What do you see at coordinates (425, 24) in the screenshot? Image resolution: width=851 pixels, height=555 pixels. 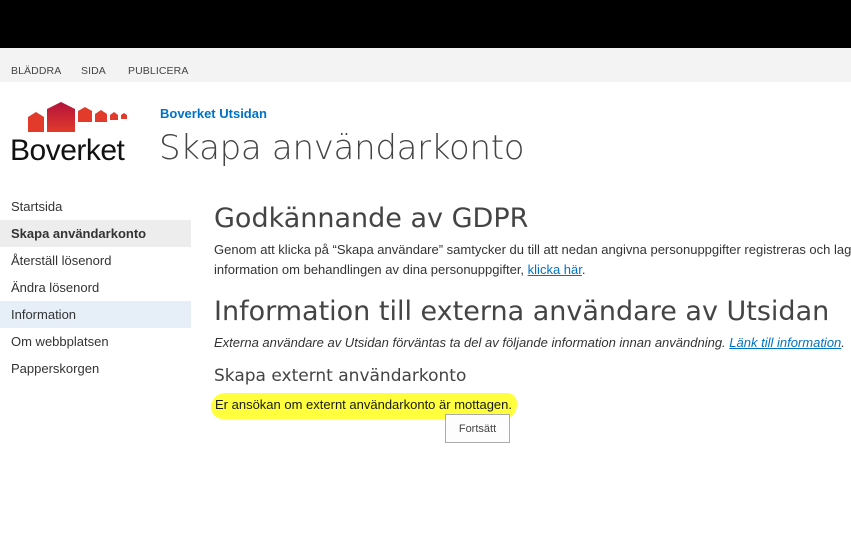 I see `top-suite-bar` at bounding box center [425, 24].